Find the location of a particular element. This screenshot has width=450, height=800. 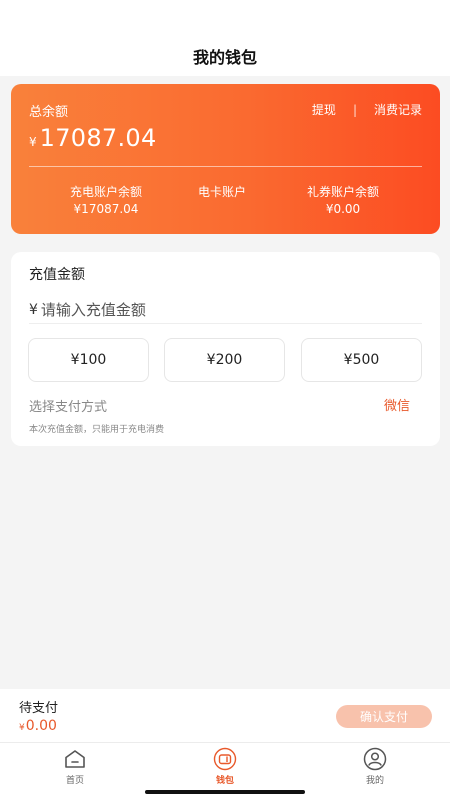

pending-payment-value: 0.00 is located at coordinates (41, 726).